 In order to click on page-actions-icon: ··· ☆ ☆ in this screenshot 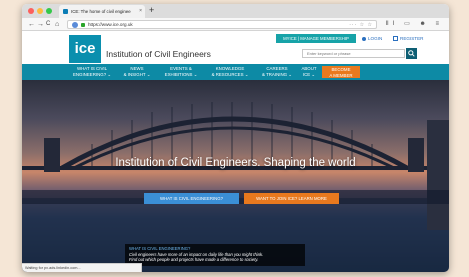, I will do `click(361, 25)`.